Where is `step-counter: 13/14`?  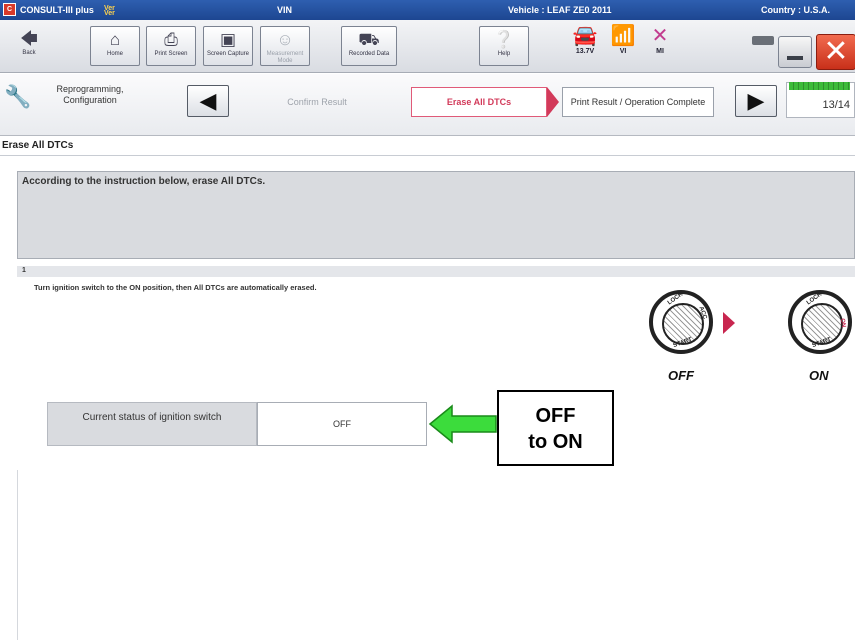
step-counter: 13/14 is located at coordinates (836, 105).